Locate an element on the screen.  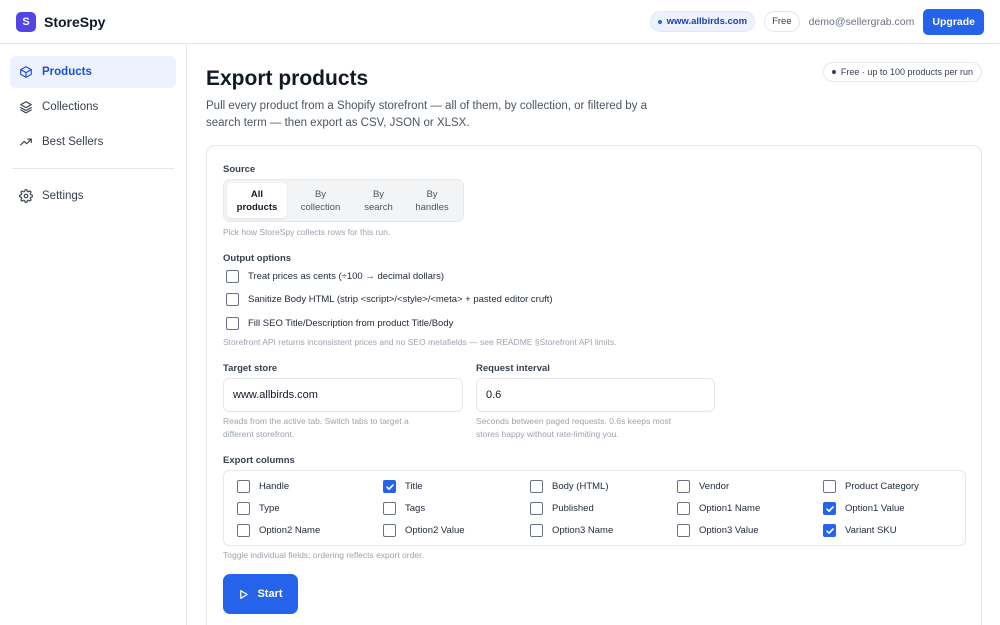
column-product-category: Product Category is located at coordinates (871, 486).